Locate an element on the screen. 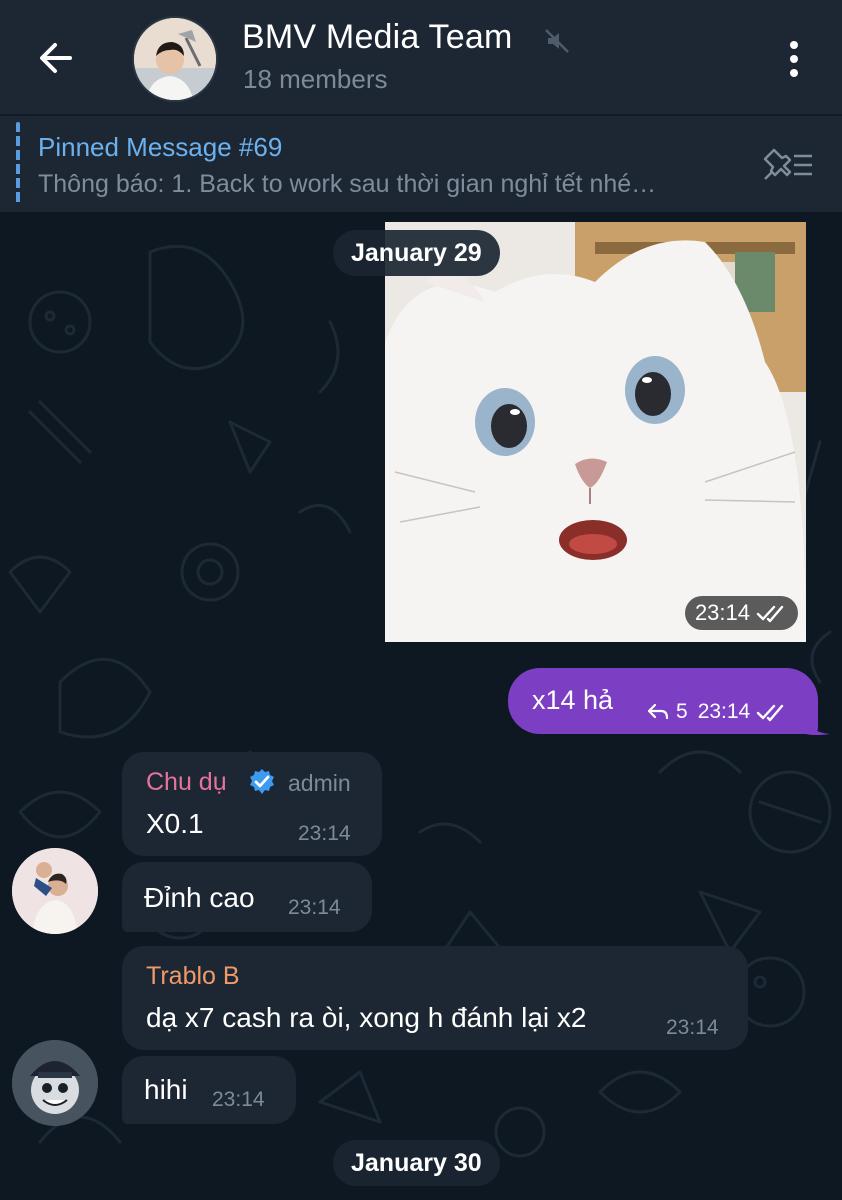  sender-name: Chu dụ is located at coordinates (186, 782).